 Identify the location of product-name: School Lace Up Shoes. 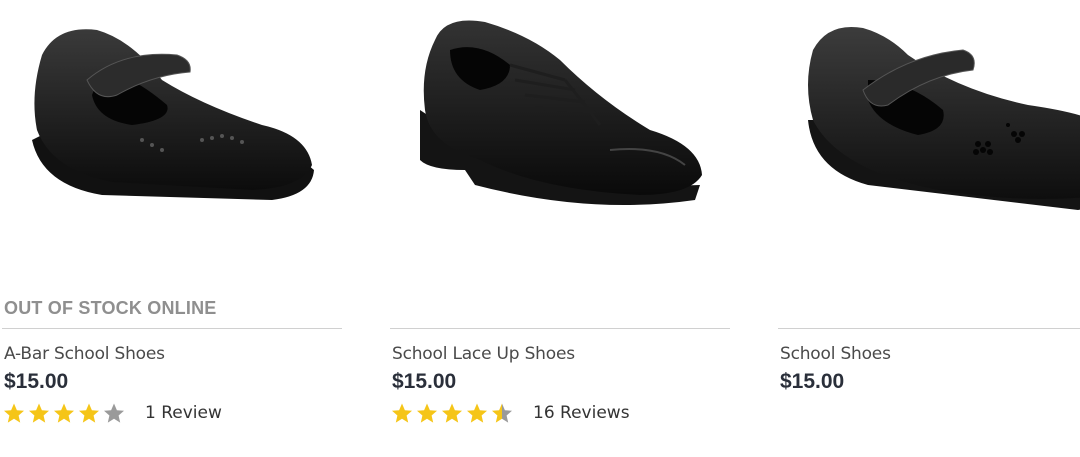
(483, 354).